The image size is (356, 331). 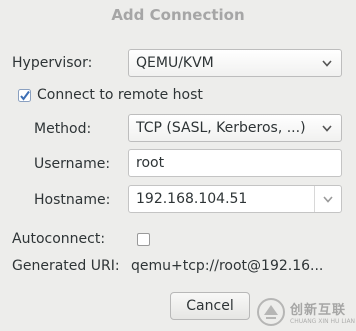 What do you see at coordinates (52, 63) in the screenshot?
I see `hypervisor-label: Hypervisor:` at bounding box center [52, 63].